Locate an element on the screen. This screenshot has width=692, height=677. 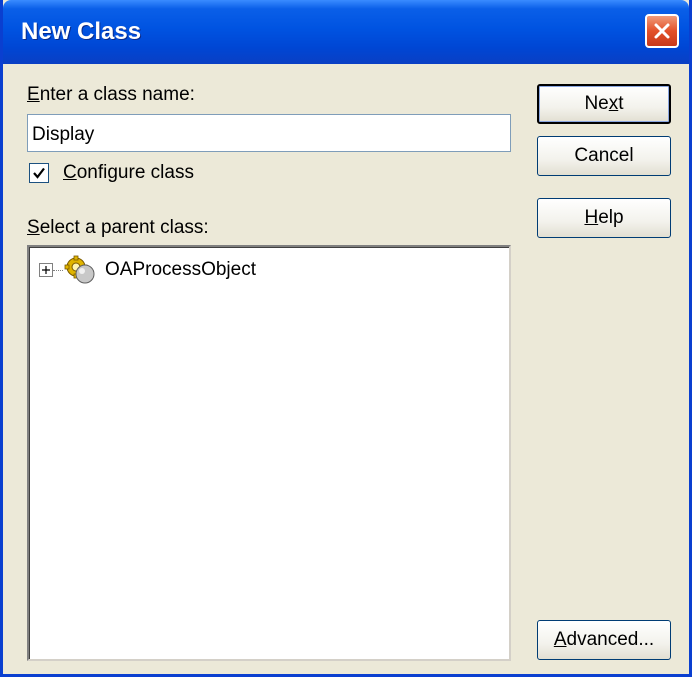
parent-class-label: Select a parent class: is located at coordinates (118, 227).